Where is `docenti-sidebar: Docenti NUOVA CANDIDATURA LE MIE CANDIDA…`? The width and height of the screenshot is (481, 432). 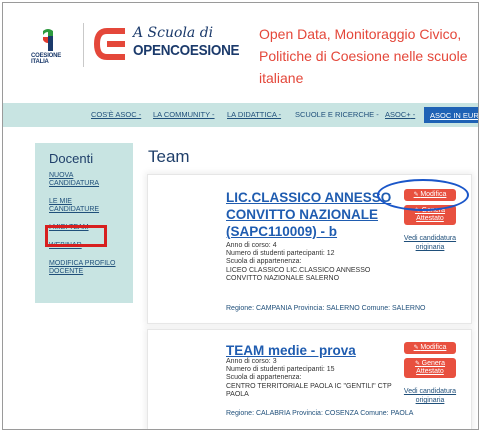
docenti-sidebar: Docenti NUOVA CANDIDATURA LE MIE CANDIDA… is located at coordinates (84, 223).